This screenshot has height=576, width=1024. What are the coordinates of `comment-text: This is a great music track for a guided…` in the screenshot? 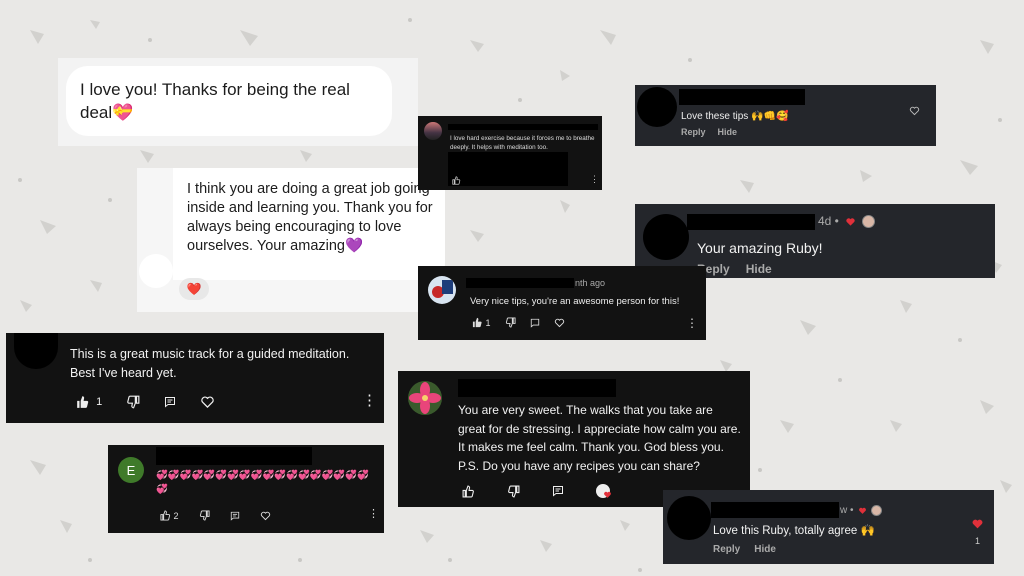 It's located at (210, 363).